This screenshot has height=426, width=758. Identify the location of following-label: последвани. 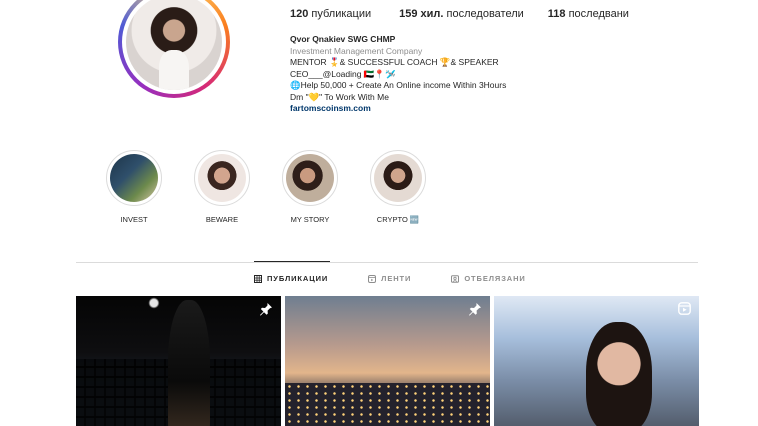
(598, 14).